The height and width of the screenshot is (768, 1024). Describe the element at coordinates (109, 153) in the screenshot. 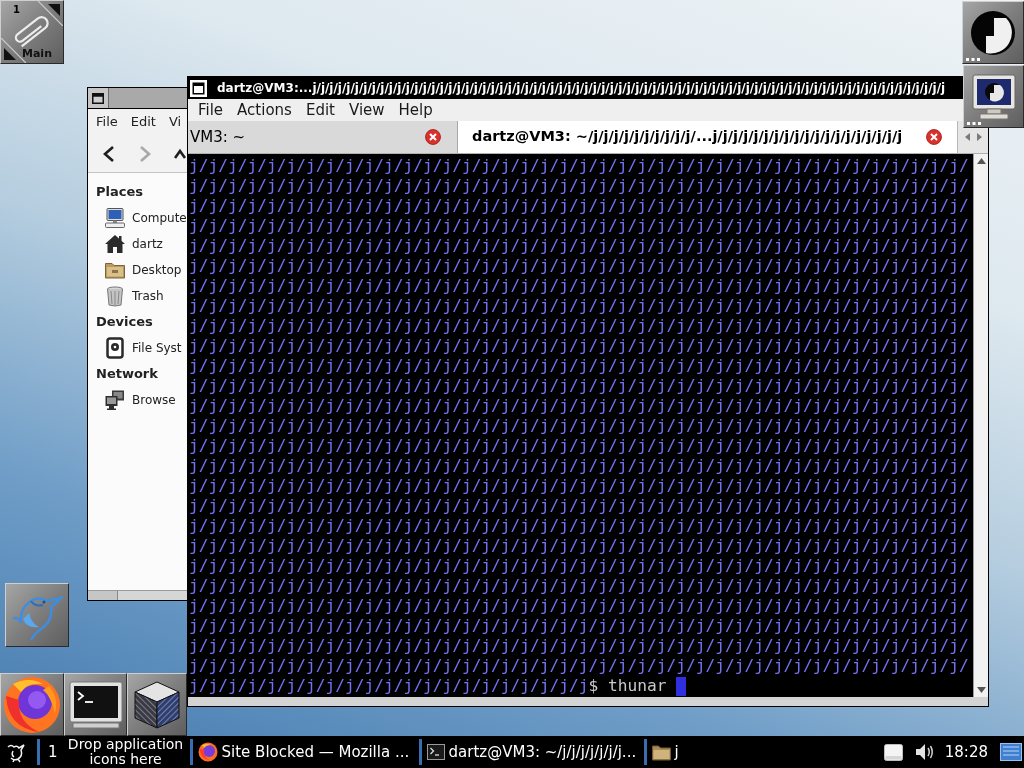

I see `chevron-left-icon` at that location.